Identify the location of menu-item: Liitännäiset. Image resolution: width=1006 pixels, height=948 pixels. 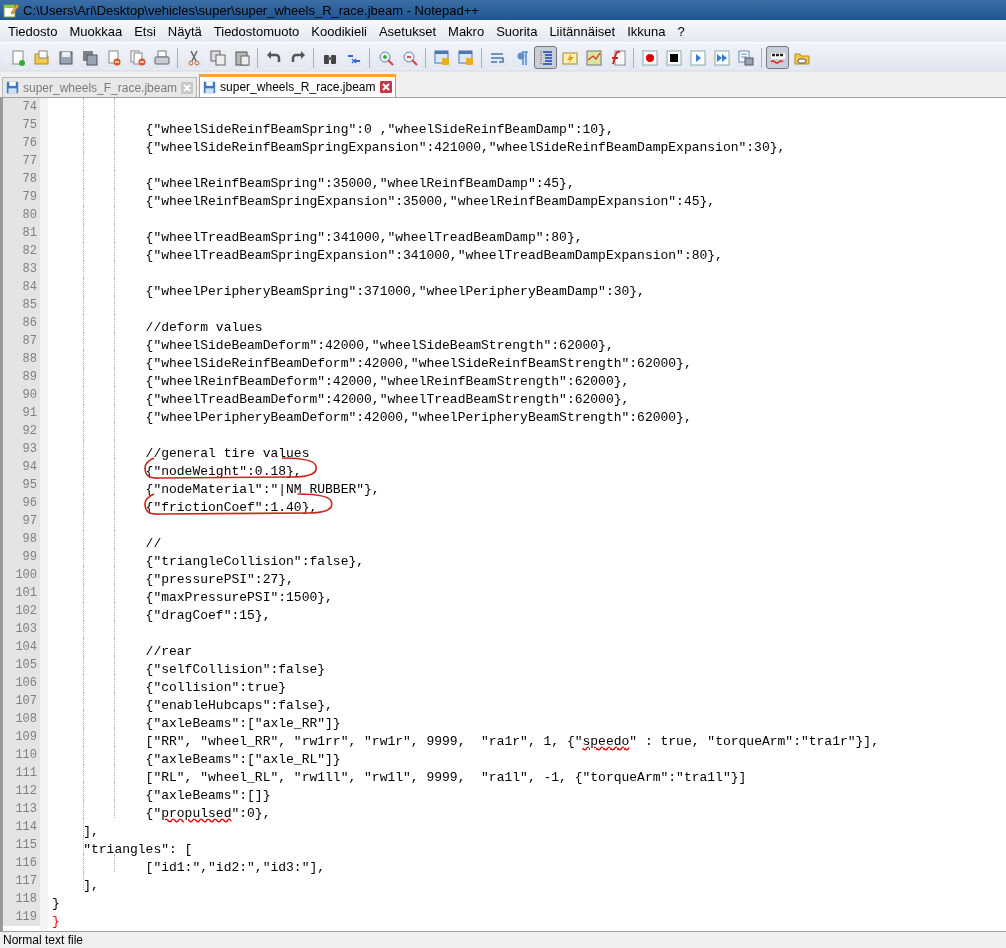
(582, 31).